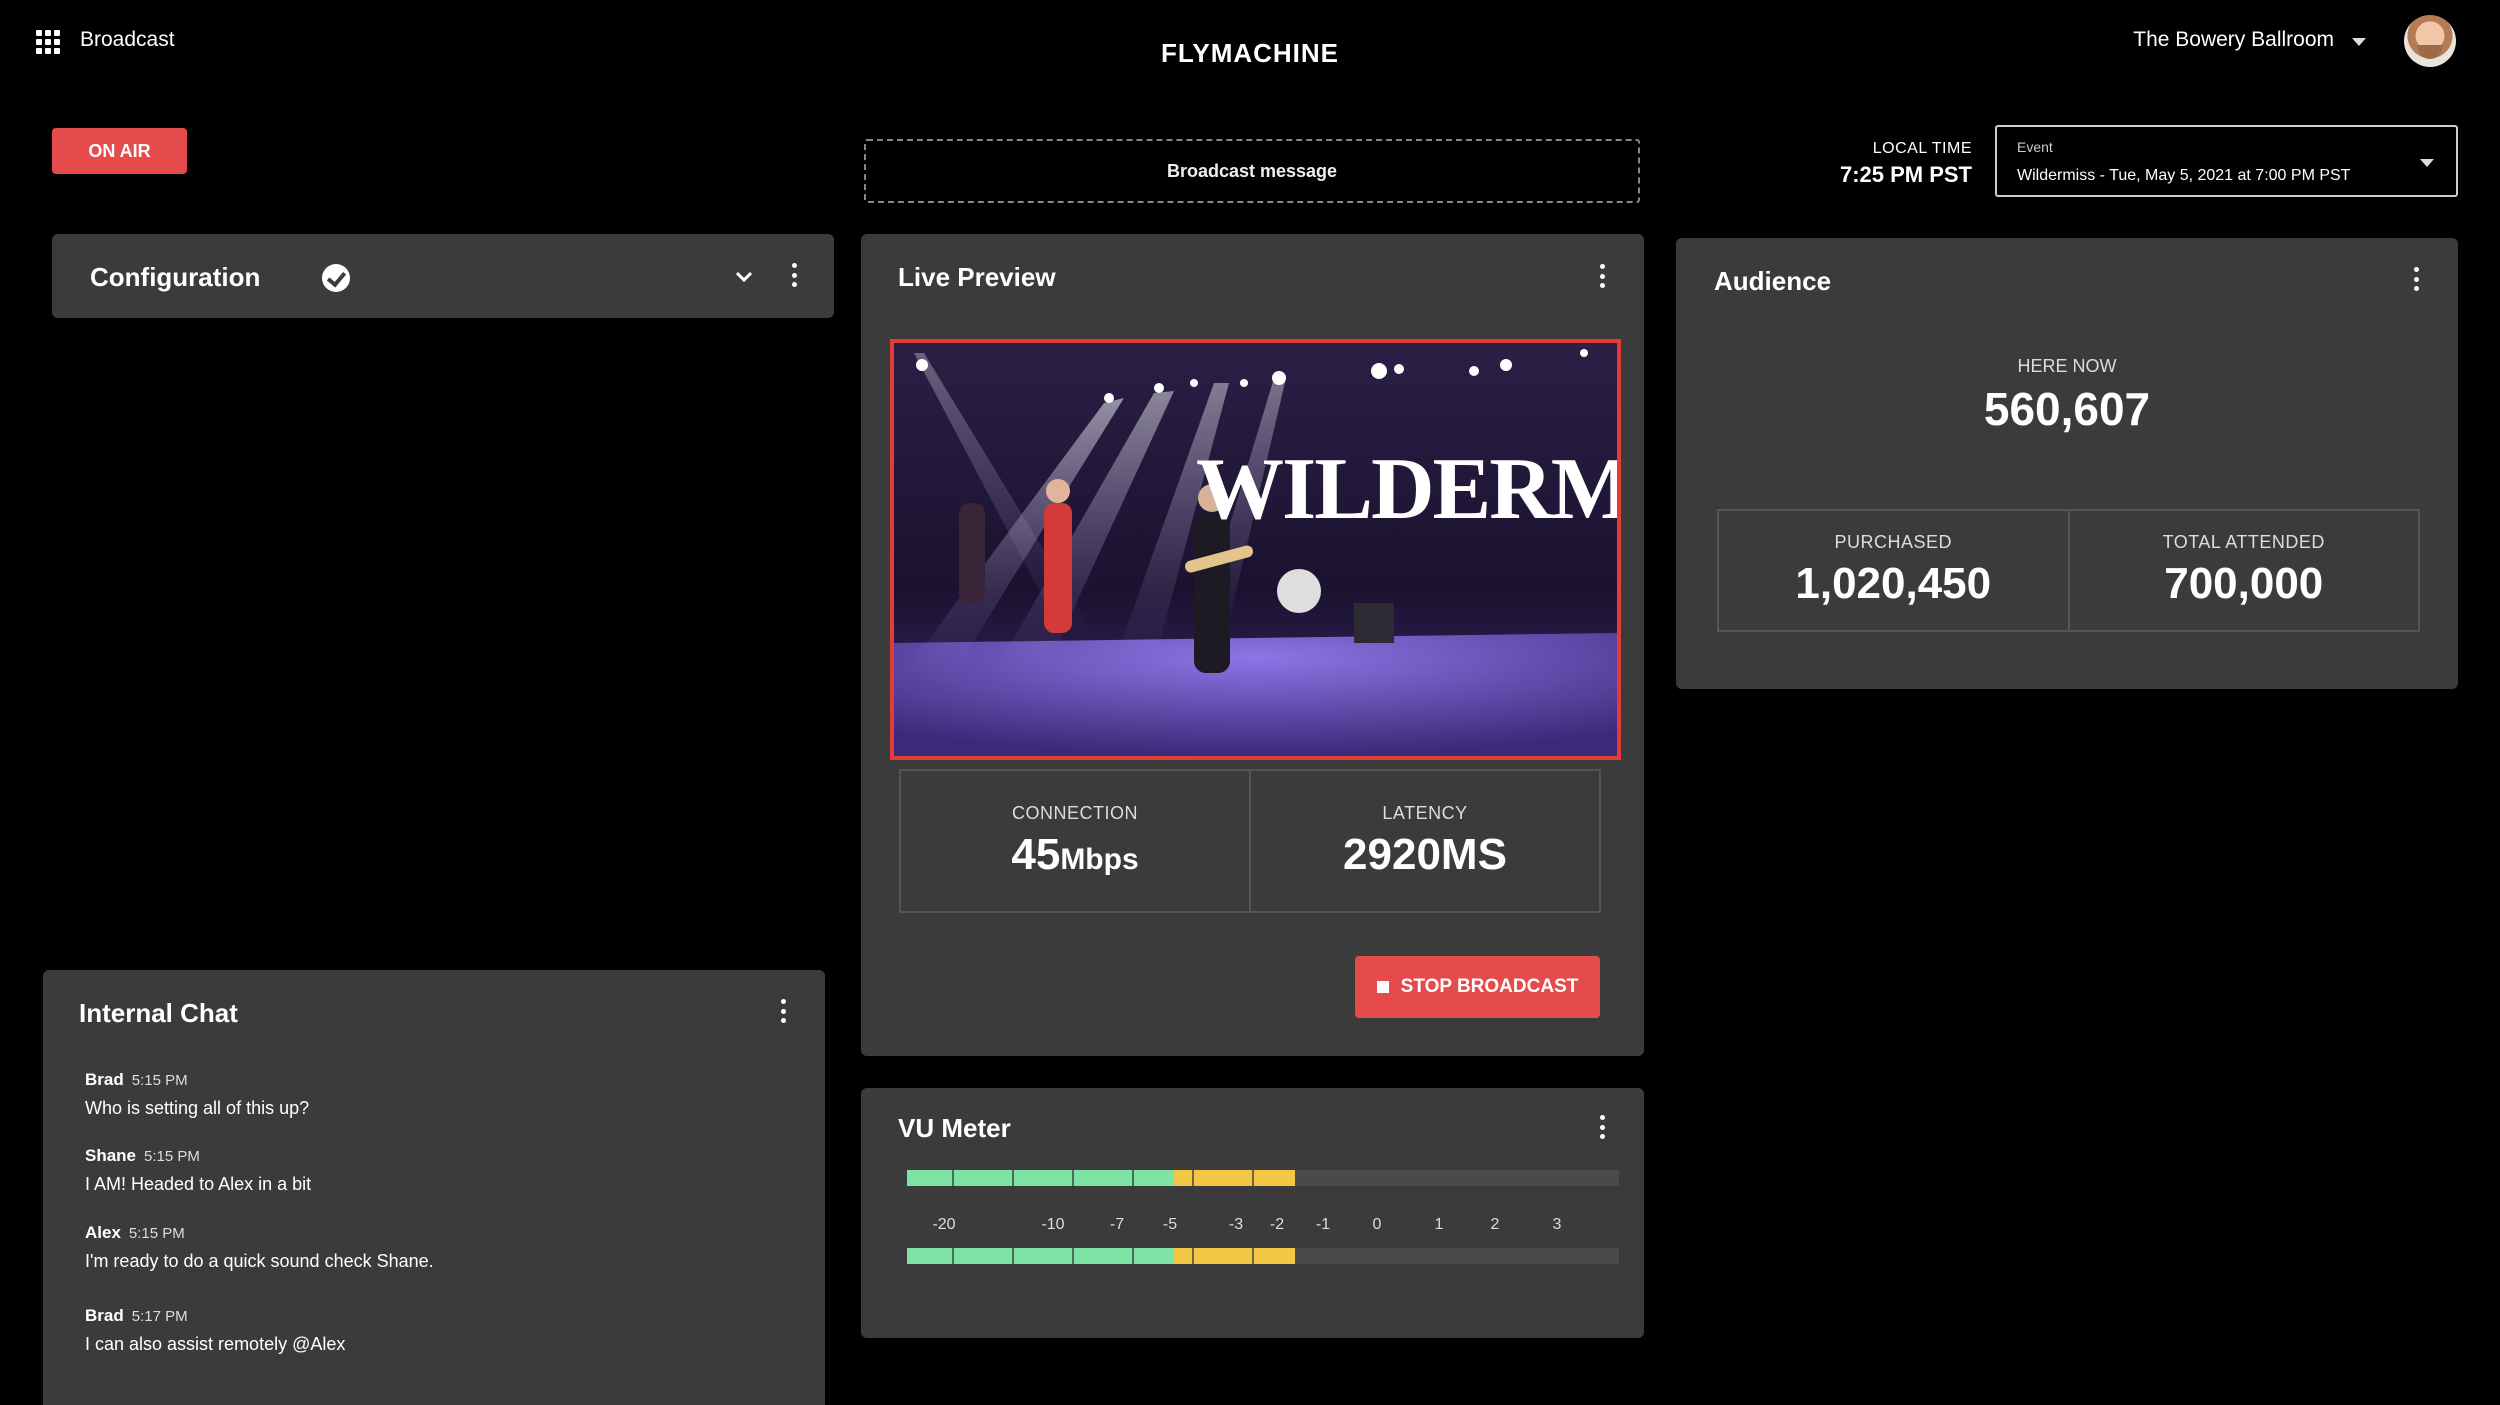  Describe the element at coordinates (1439, 1224) in the screenshot. I see `vu-scale-label: 1` at that location.